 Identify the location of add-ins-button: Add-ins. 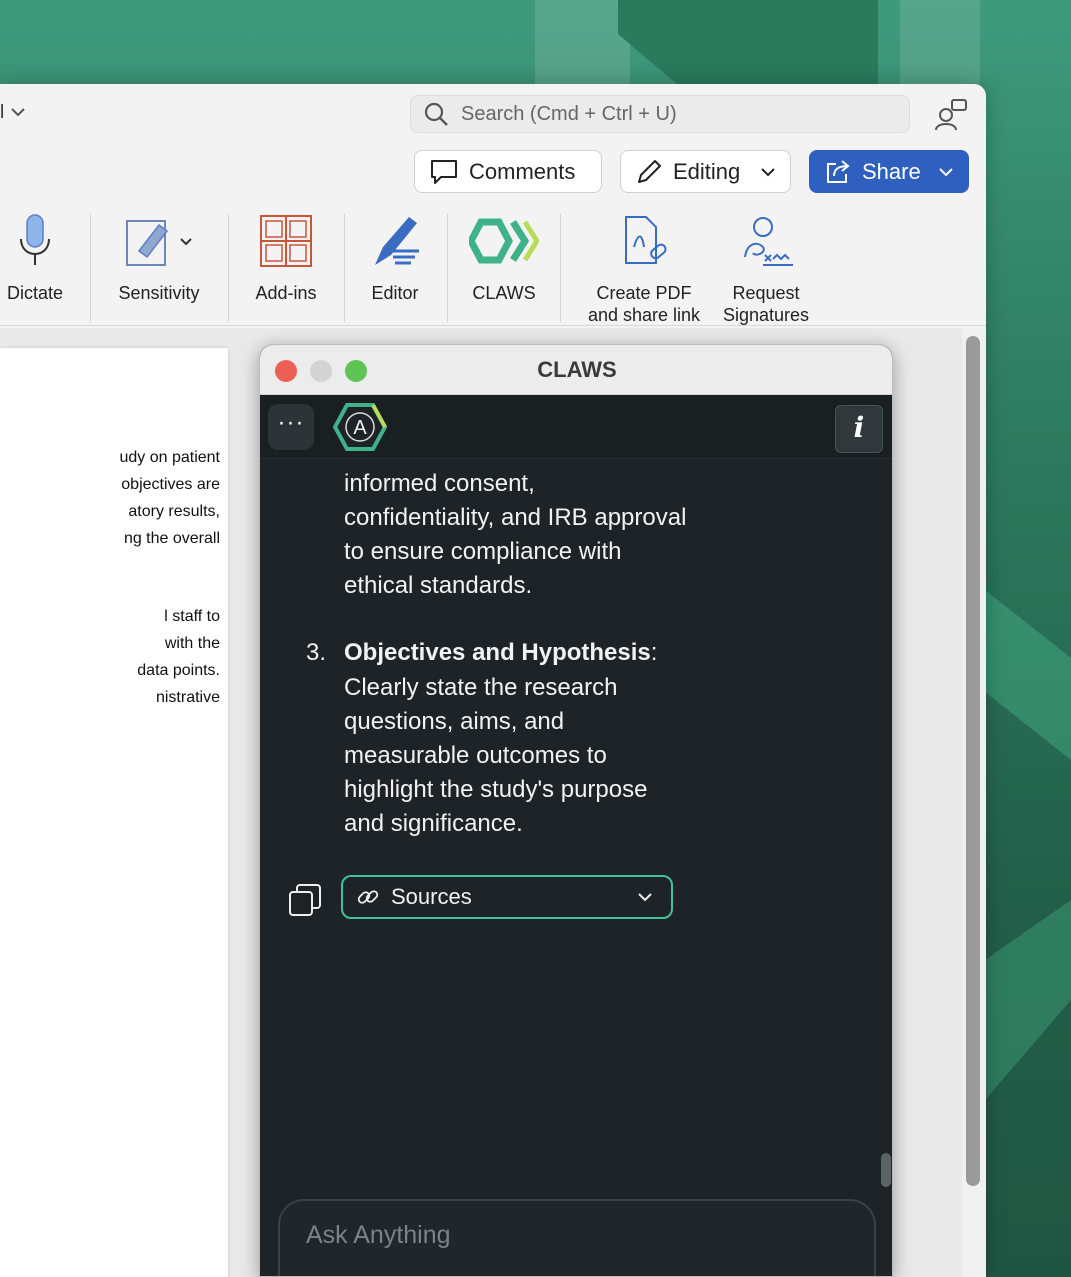
(286, 264).